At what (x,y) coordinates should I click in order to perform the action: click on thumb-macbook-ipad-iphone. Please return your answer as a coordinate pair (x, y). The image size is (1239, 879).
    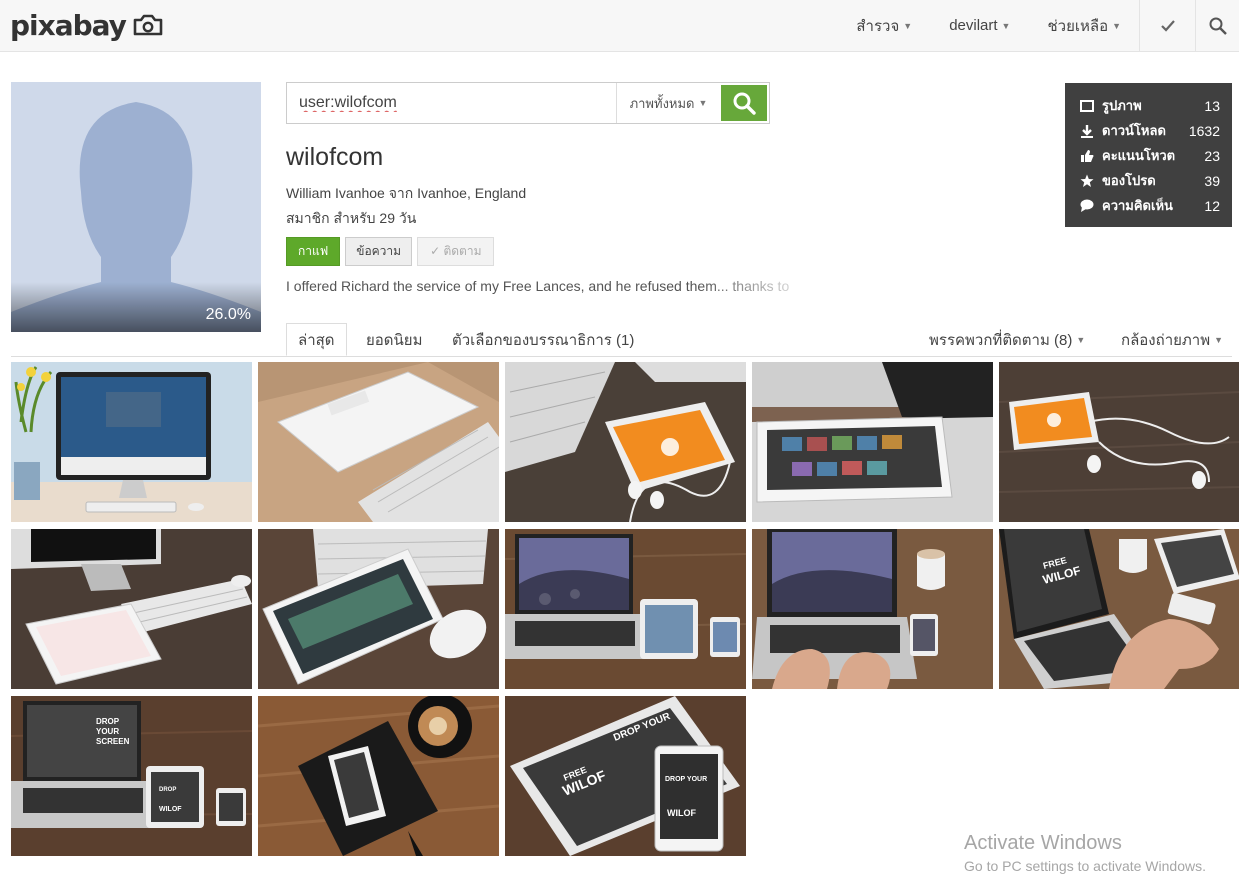
    Looking at the image, I should click on (625, 609).